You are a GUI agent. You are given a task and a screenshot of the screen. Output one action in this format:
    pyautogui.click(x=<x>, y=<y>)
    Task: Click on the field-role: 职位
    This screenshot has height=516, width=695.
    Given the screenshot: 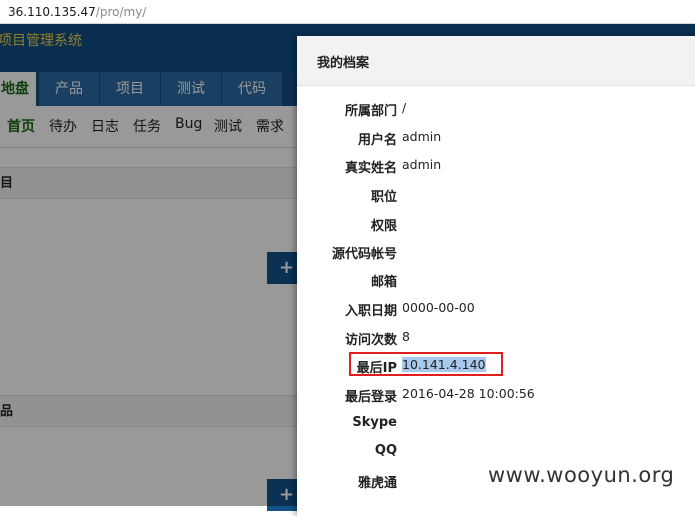 What is the action you would take?
    pyautogui.click(x=496, y=195)
    